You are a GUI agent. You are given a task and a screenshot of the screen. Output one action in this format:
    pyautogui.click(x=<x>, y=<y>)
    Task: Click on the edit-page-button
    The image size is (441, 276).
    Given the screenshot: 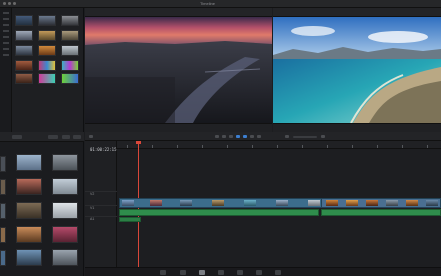 What is the action you would take?
    pyautogui.click(x=202, y=272)
    